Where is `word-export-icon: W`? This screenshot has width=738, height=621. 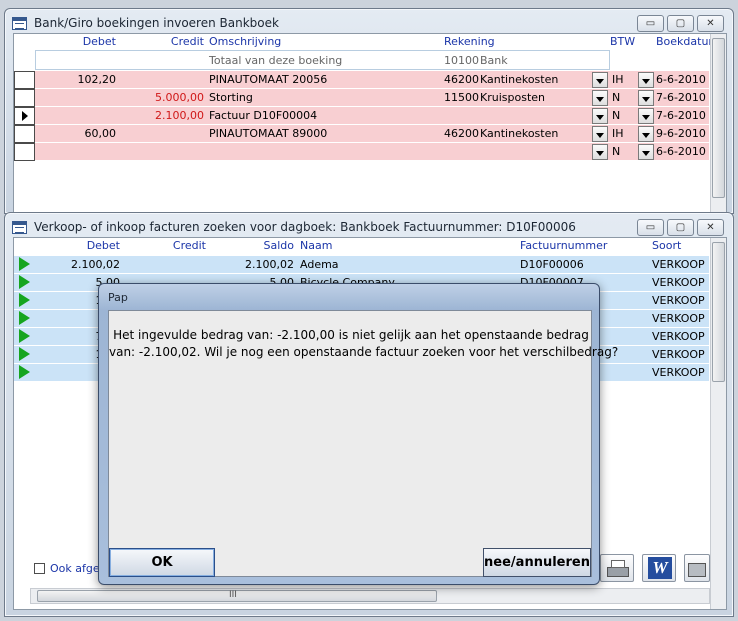
word-export-icon: W is located at coordinates (659, 568).